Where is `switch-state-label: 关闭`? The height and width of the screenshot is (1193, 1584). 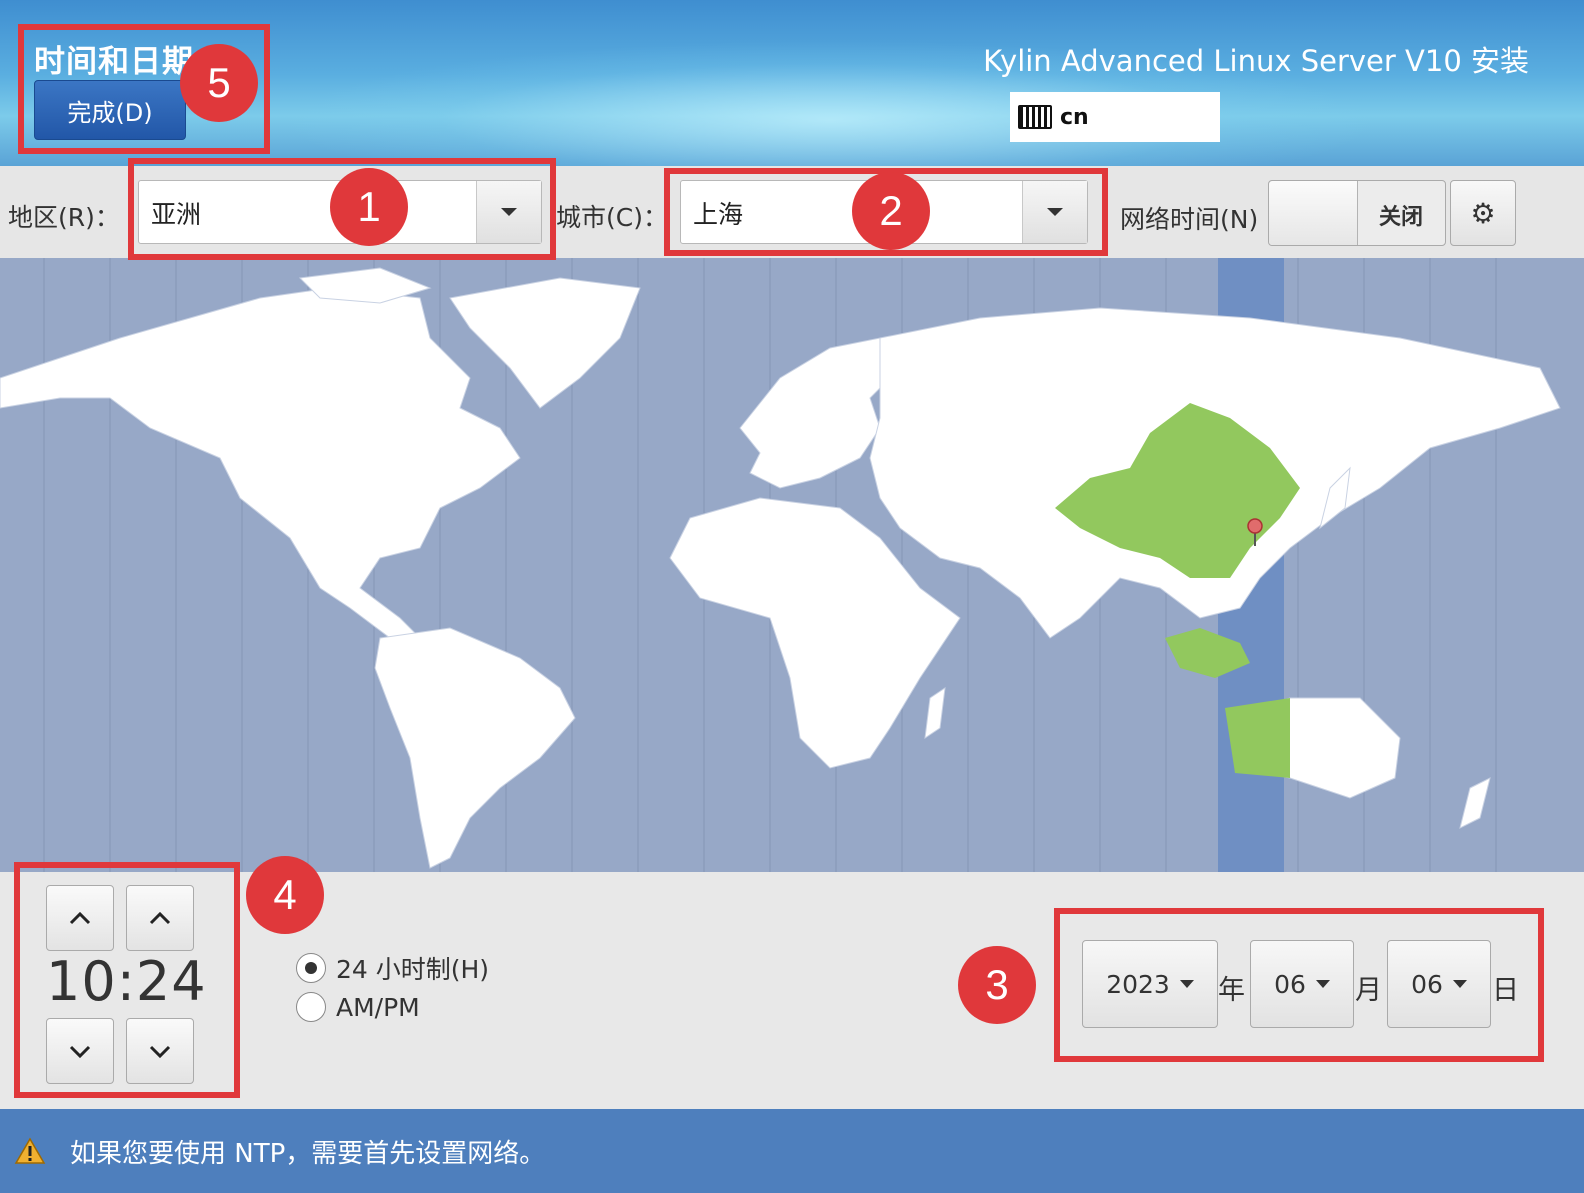
switch-state-label: 关闭 is located at coordinates (1400, 217).